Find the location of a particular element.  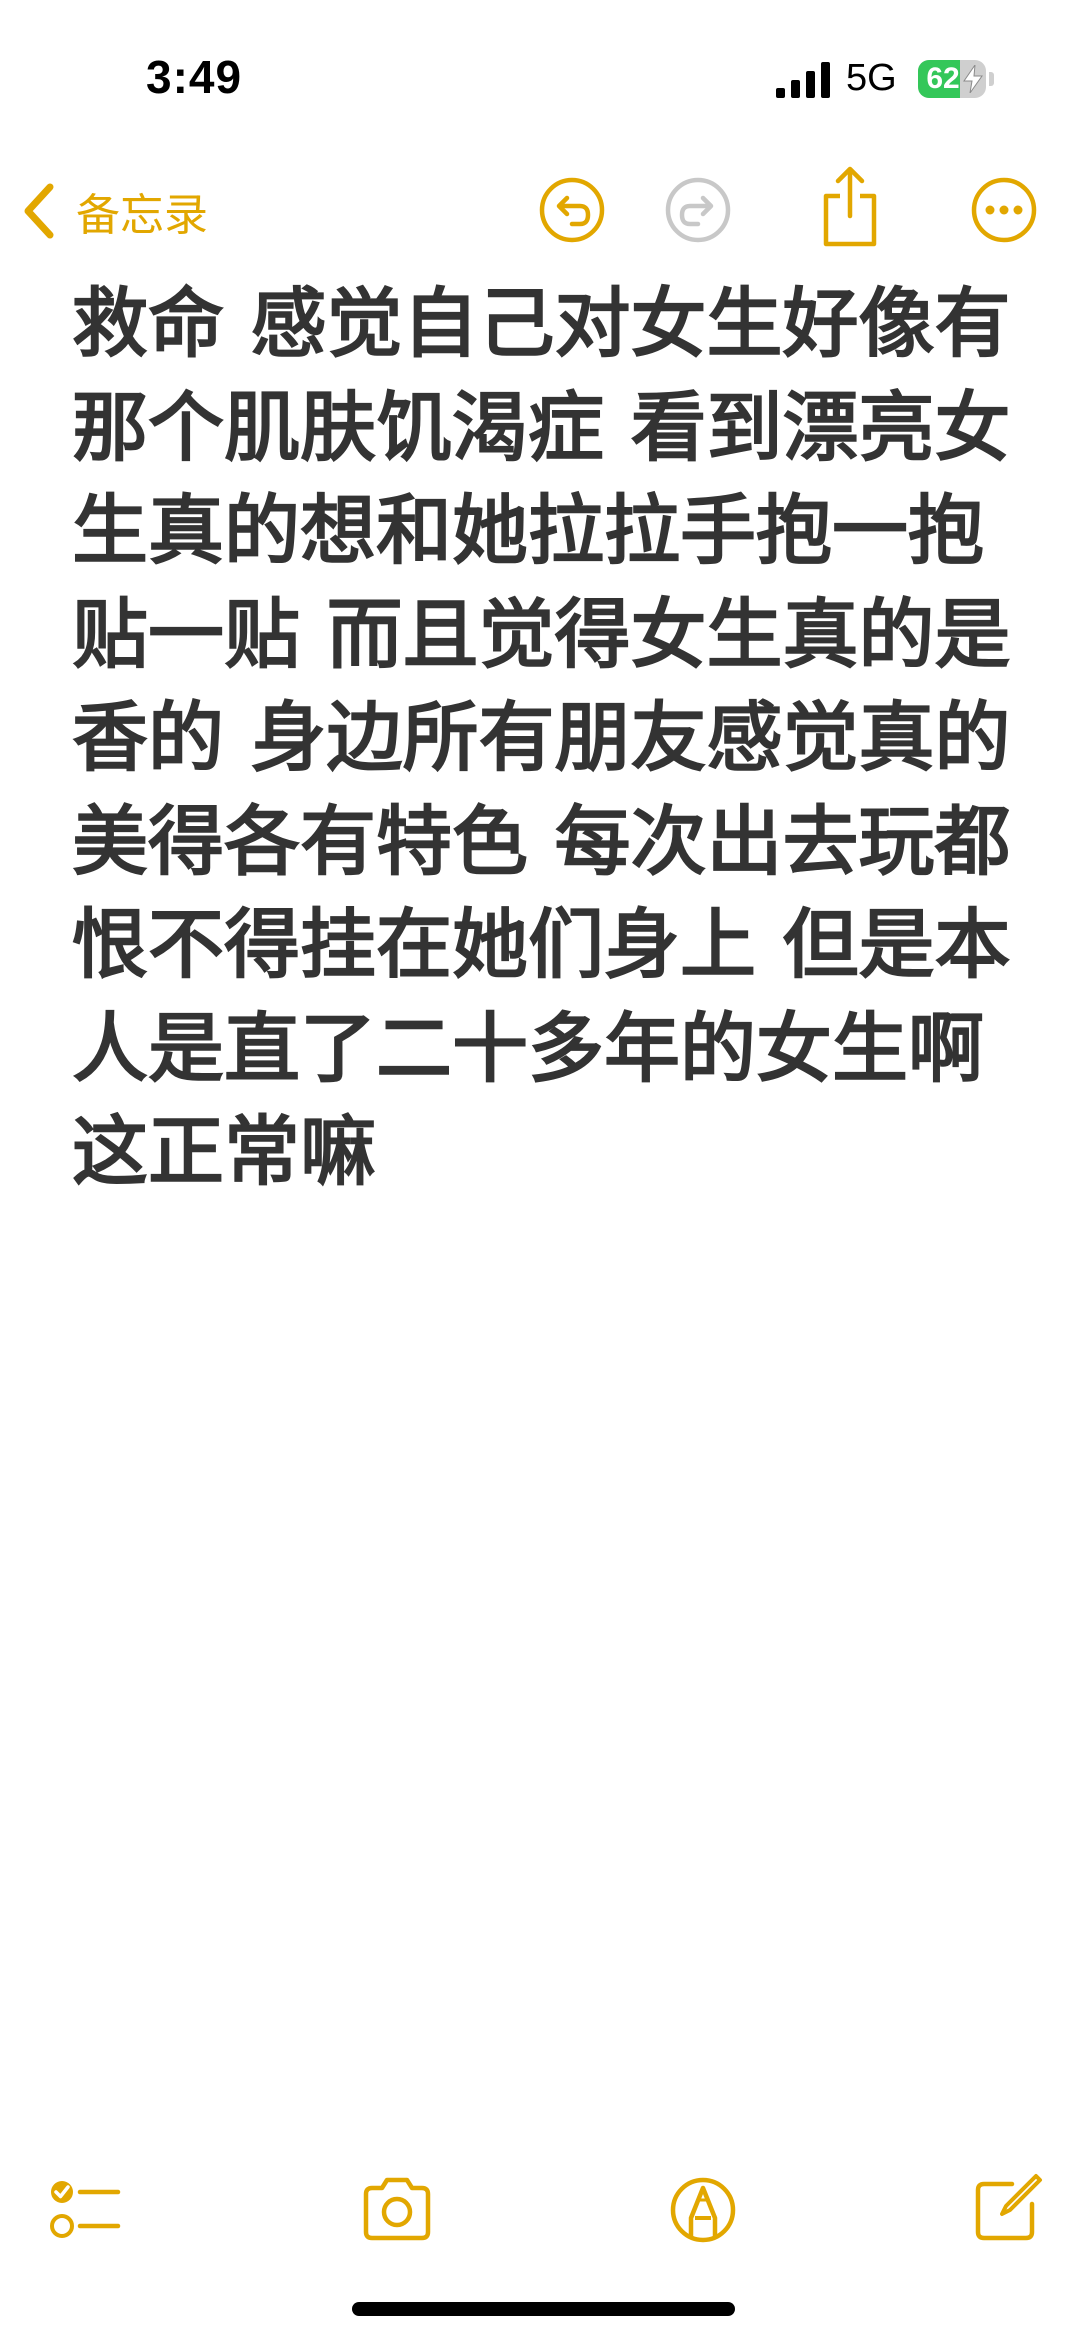

back-button: 备忘录 is located at coordinates (113, 211).